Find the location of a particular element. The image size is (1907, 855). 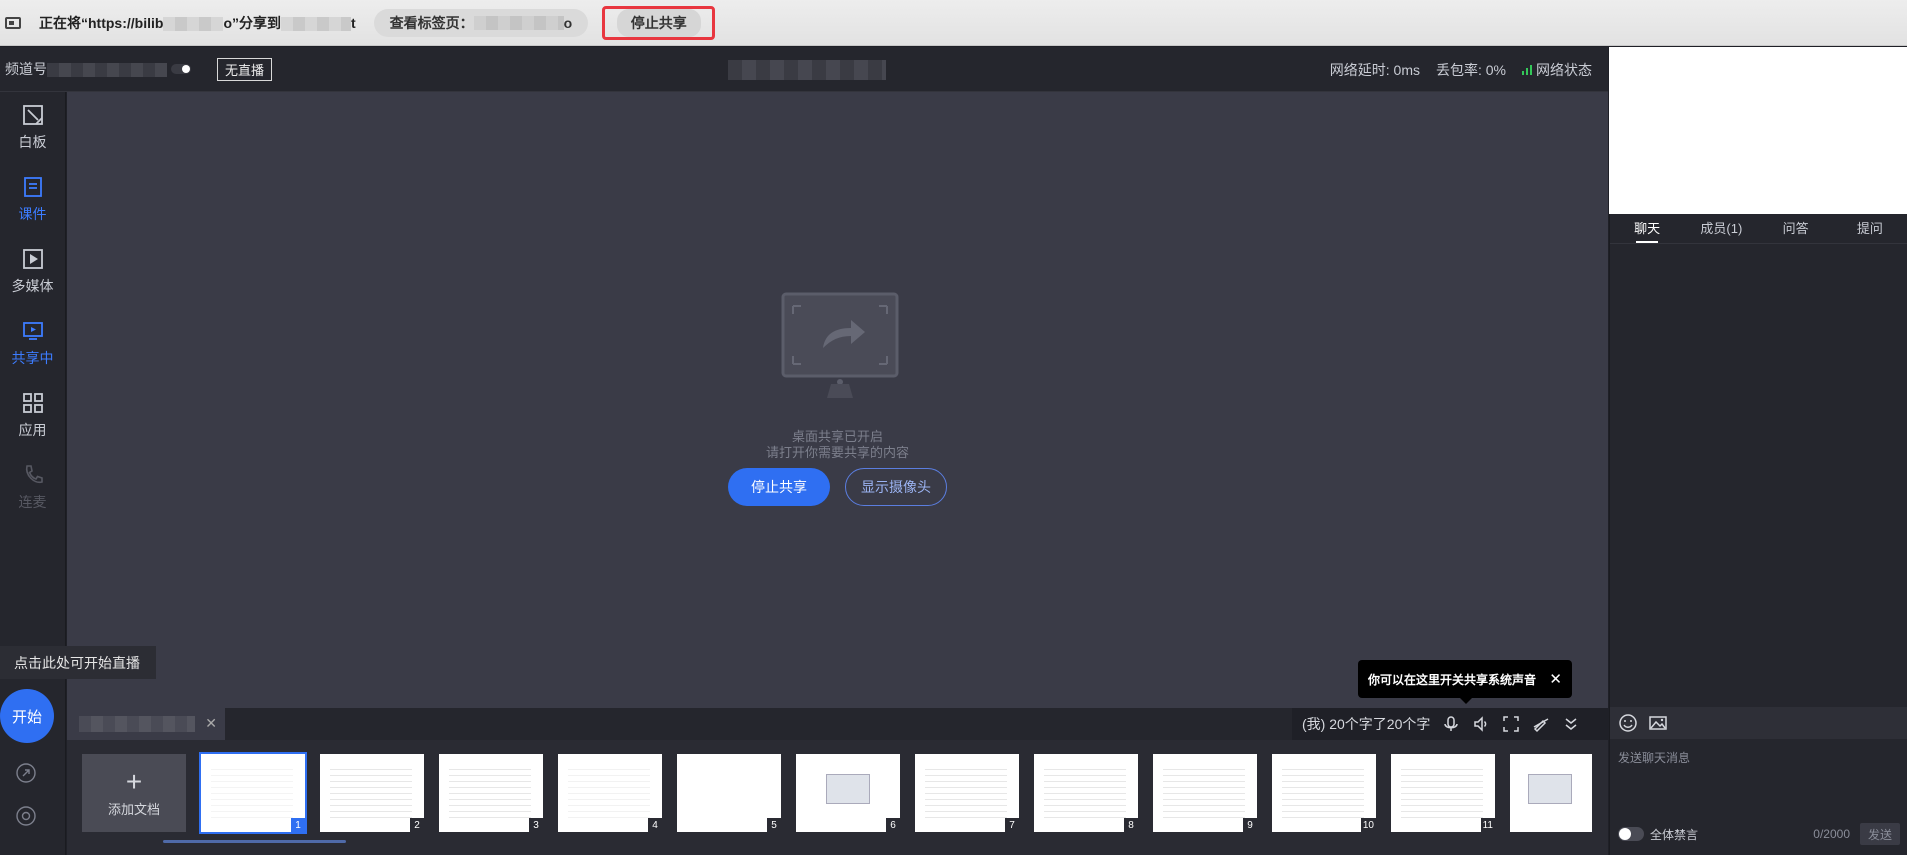

collapse-icon is located at coordinates (1571, 724).